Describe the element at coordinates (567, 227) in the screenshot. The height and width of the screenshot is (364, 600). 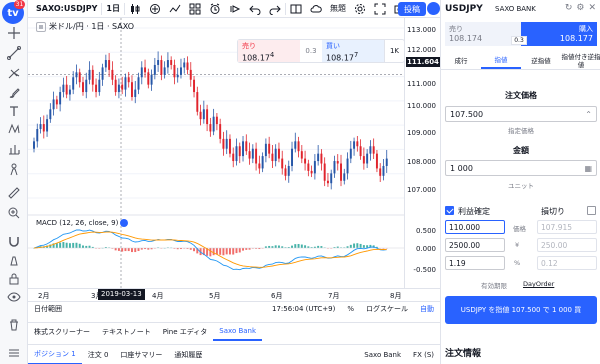
I see `sl-price-input: 107.915` at that location.